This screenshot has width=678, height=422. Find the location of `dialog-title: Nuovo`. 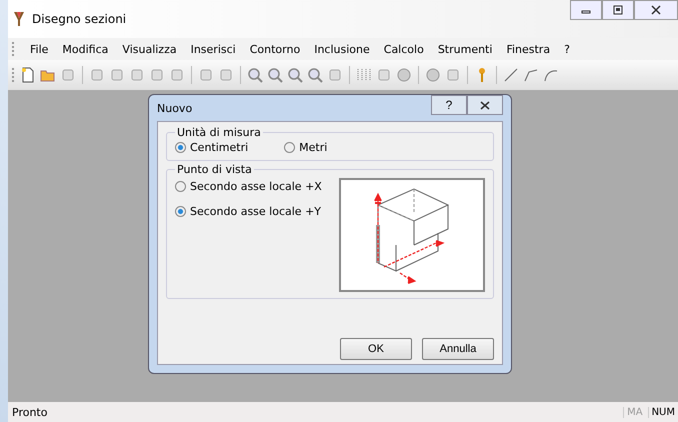

dialog-title: Nuovo is located at coordinates (174, 108).